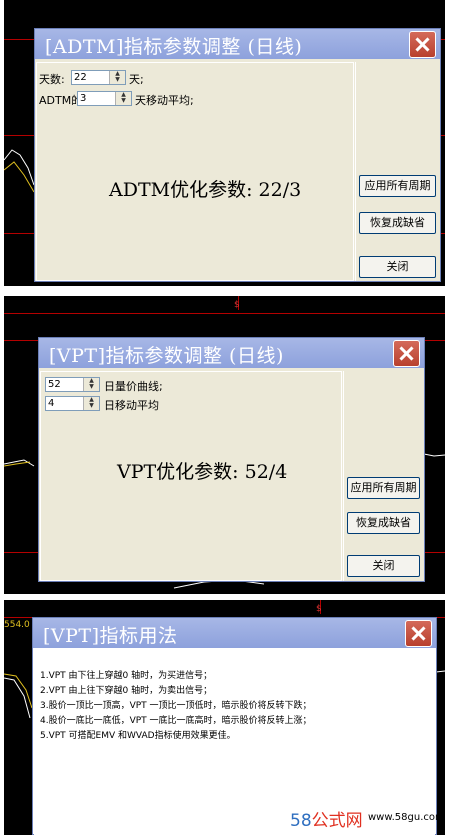 This screenshot has width=451, height=836. Describe the element at coordinates (83, 98) in the screenshot. I see `ma-value: 3` at that location.